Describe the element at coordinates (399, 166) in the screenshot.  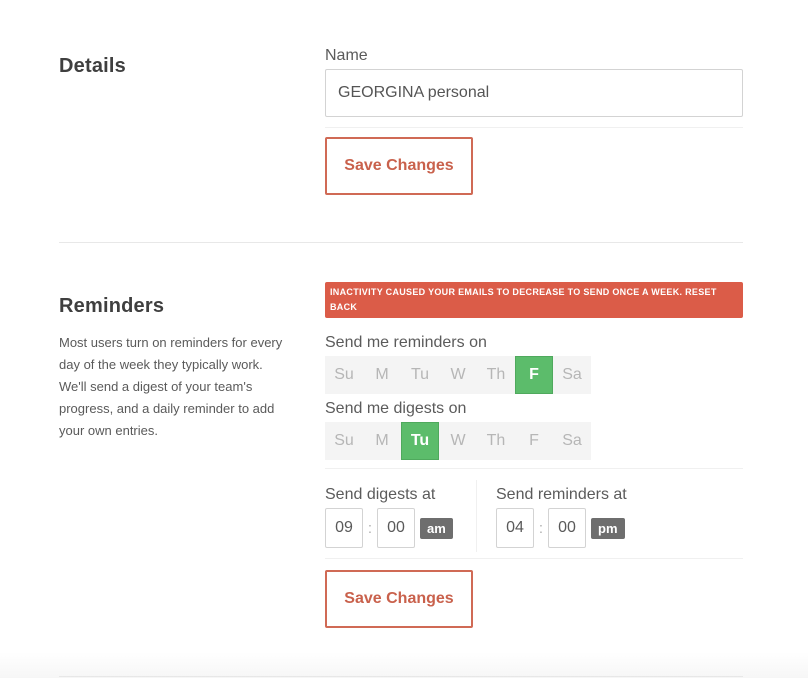
I see `details-save-button: Save Changes` at that location.